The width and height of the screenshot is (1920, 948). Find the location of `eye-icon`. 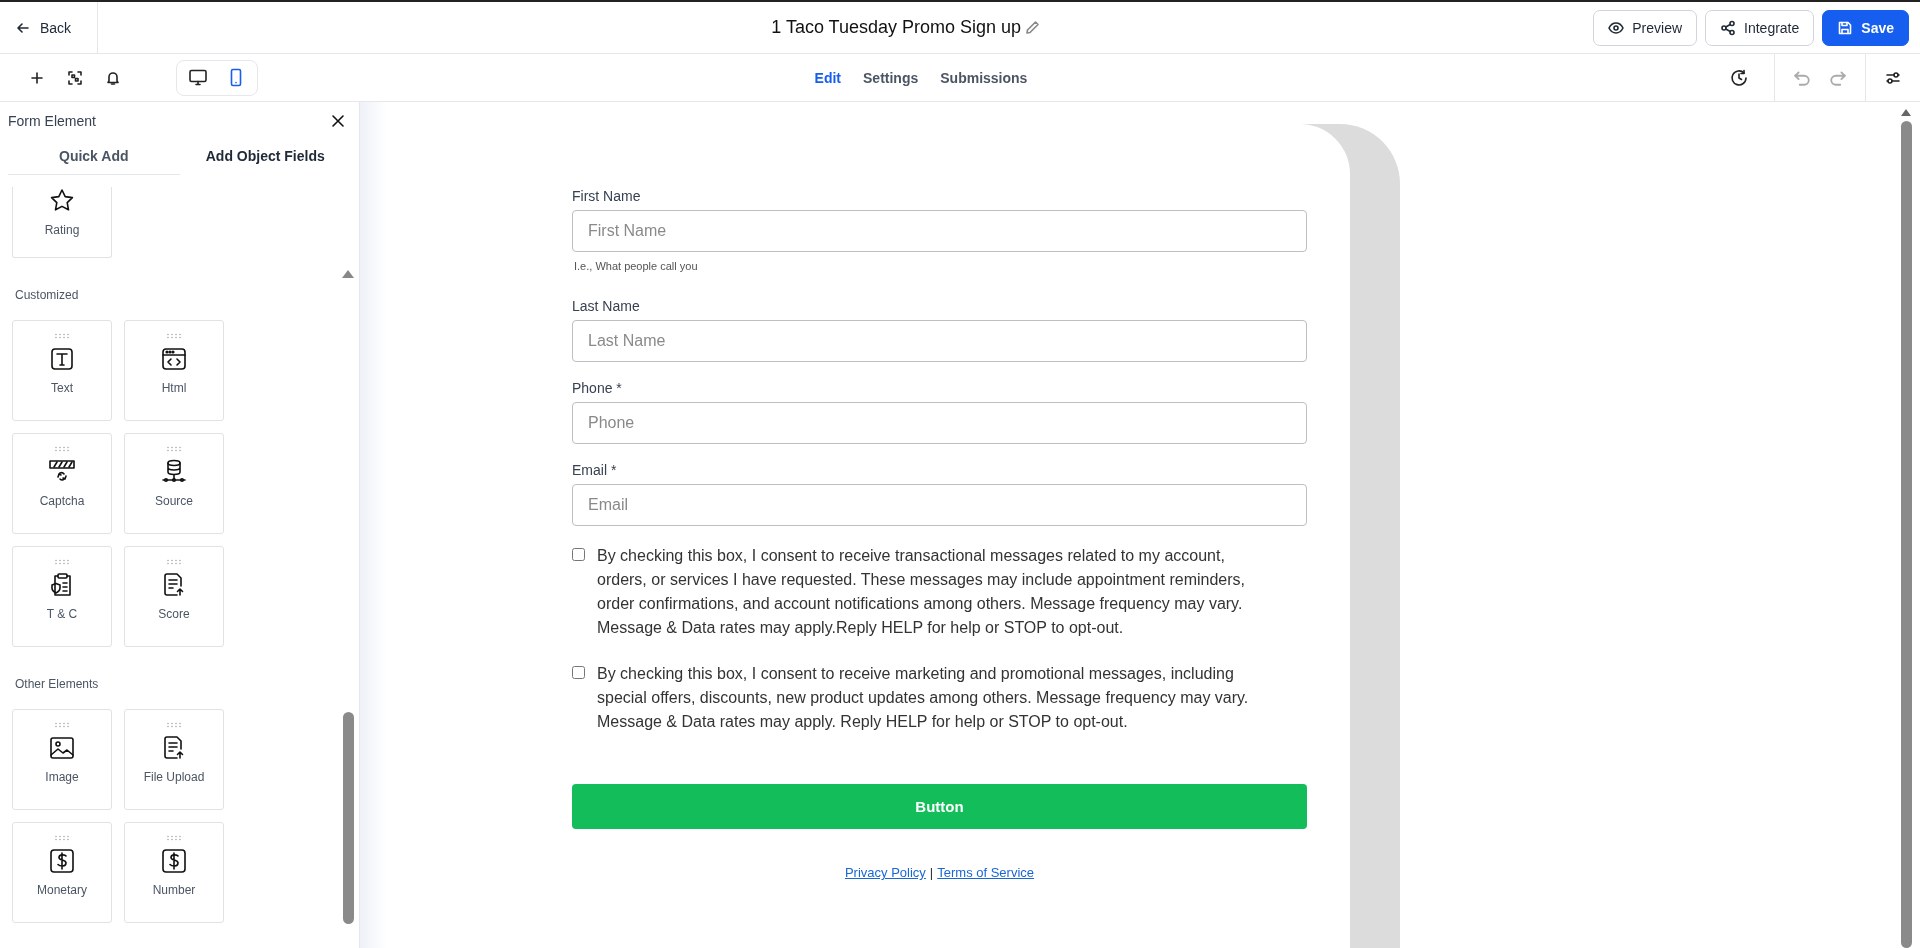

eye-icon is located at coordinates (1616, 27).